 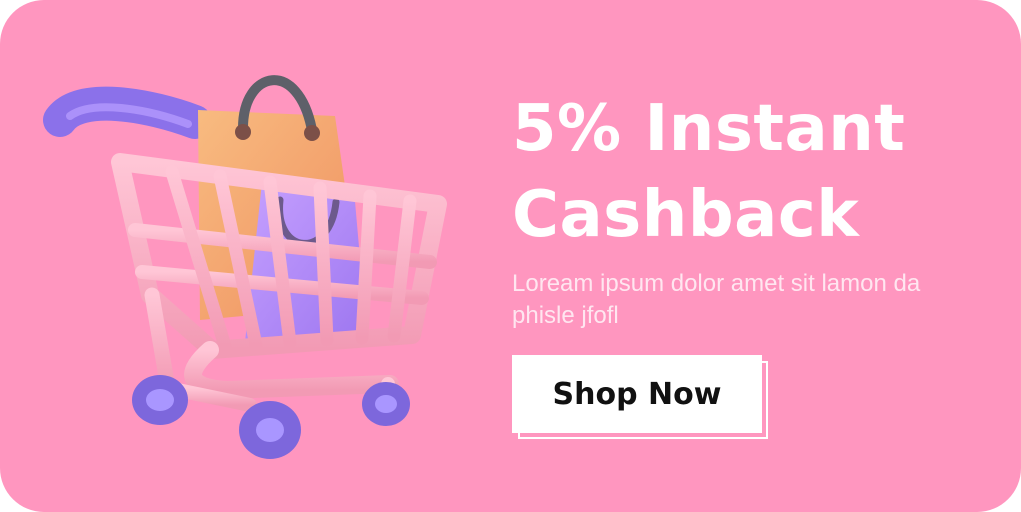 What do you see at coordinates (686, 215) in the screenshot?
I see `headline-line-2: Cashback` at bounding box center [686, 215].